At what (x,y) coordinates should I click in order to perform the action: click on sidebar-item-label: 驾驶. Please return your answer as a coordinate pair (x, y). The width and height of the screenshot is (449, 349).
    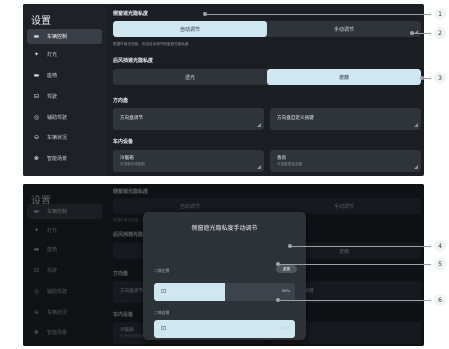
    Looking at the image, I should click on (52, 97).